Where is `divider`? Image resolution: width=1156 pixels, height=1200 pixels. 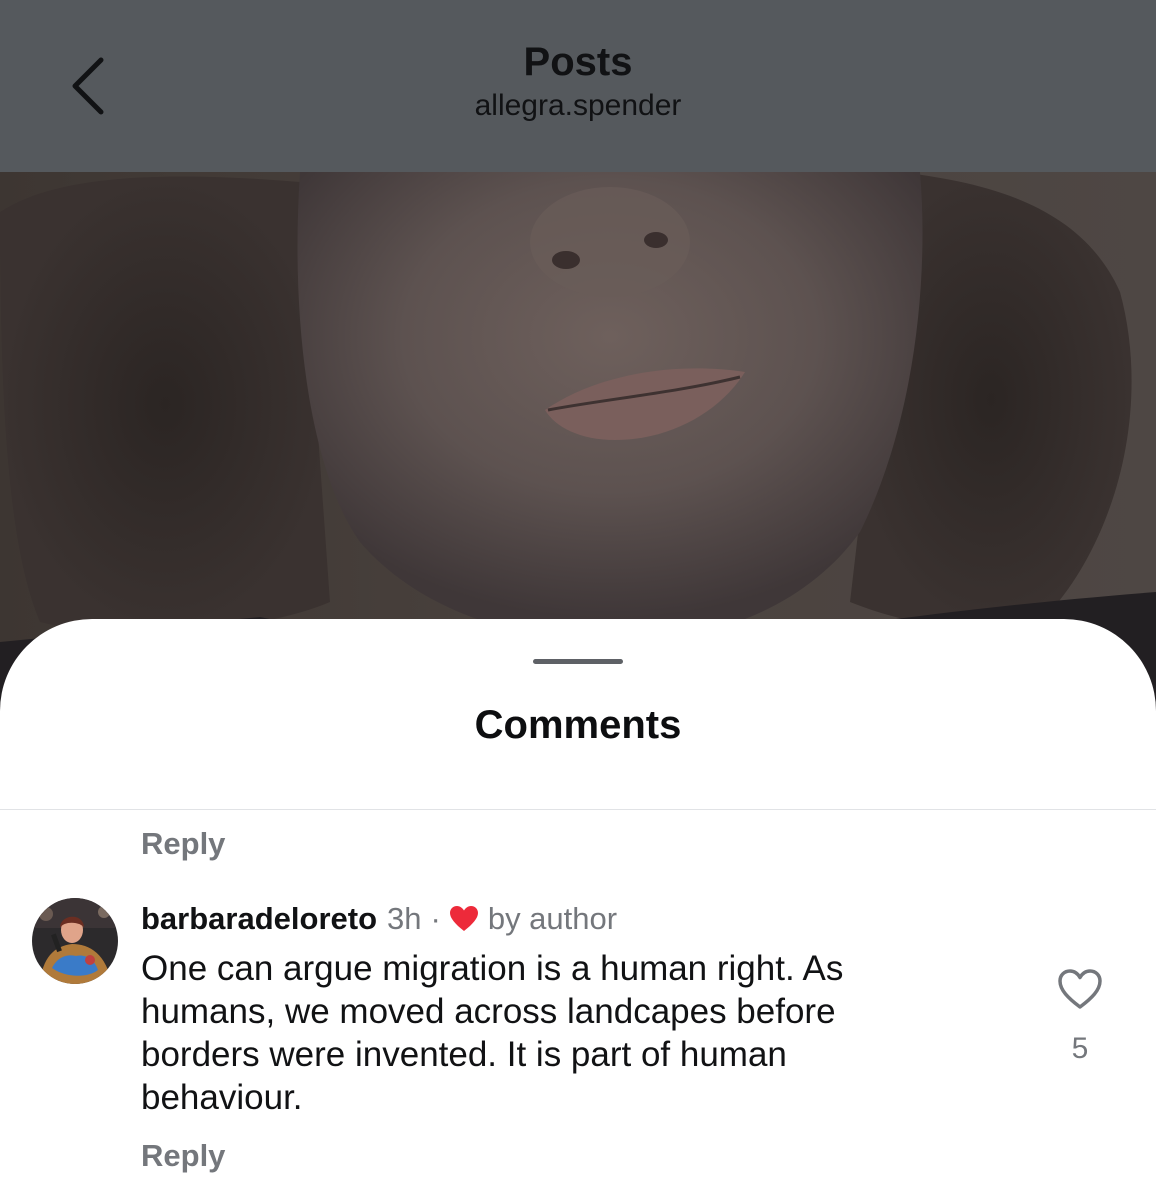
divider is located at coordinates (578, 809).